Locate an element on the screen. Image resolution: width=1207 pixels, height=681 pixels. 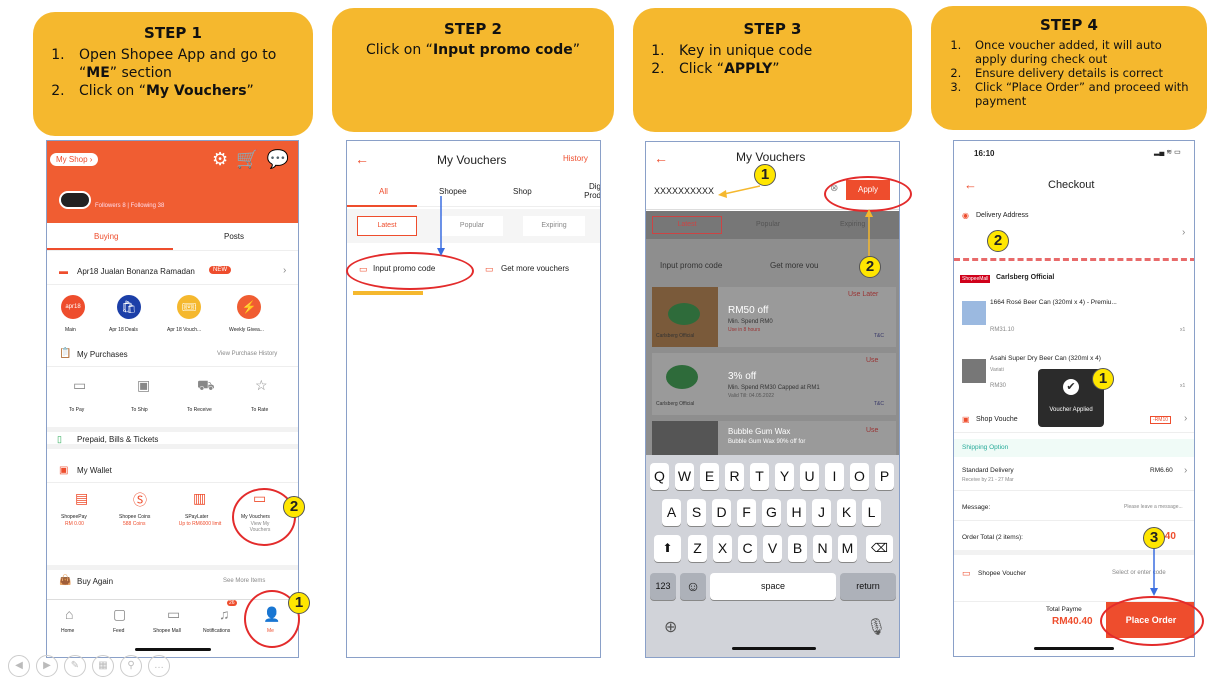
get-more-button: ▭ Get more vouchers is located at coordinates (540, 270).